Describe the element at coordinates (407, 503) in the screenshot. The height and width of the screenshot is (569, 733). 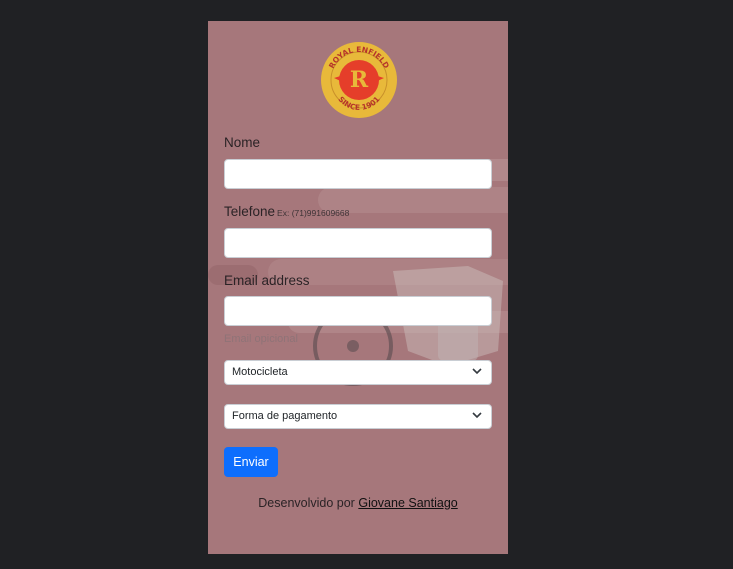
I see `author-link: Giovane Santiago` at that location.